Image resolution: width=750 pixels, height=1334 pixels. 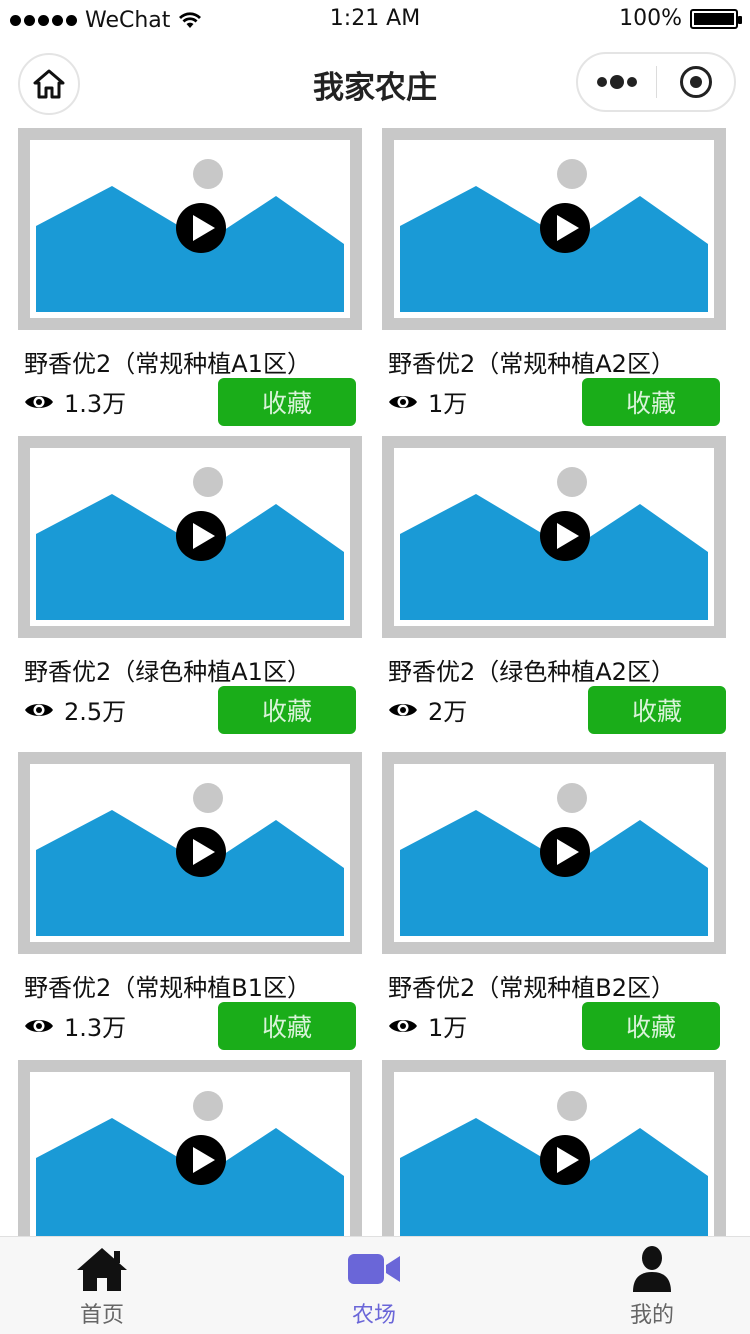 What do you see at coordinates (652, 1269) in the screenshot?
I see `user-icon` at bounding box center [652, 1269].